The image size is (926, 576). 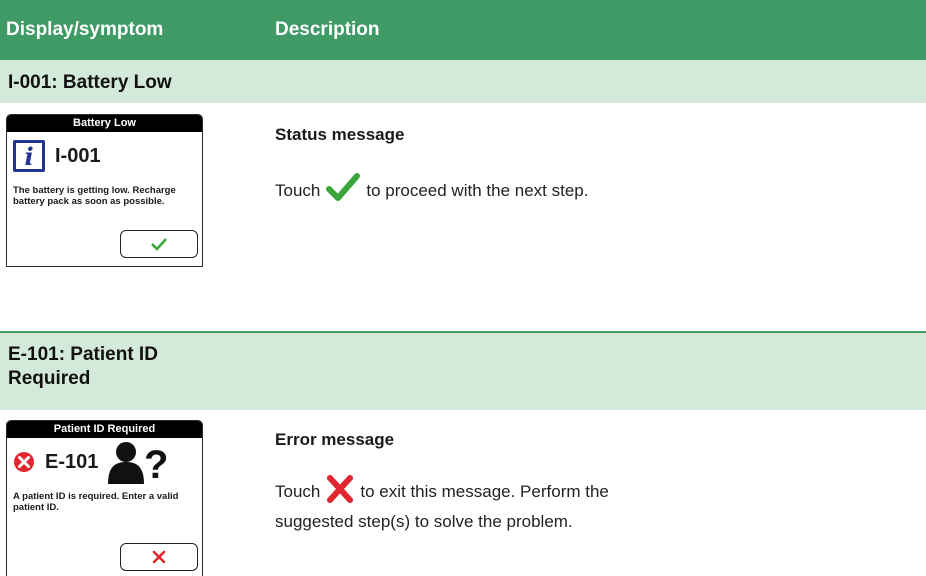 What do you see at coordinates (104, 123) in the screenshot?
I see `device-title-bar: Battery Low` at bounding box center [104, 123].